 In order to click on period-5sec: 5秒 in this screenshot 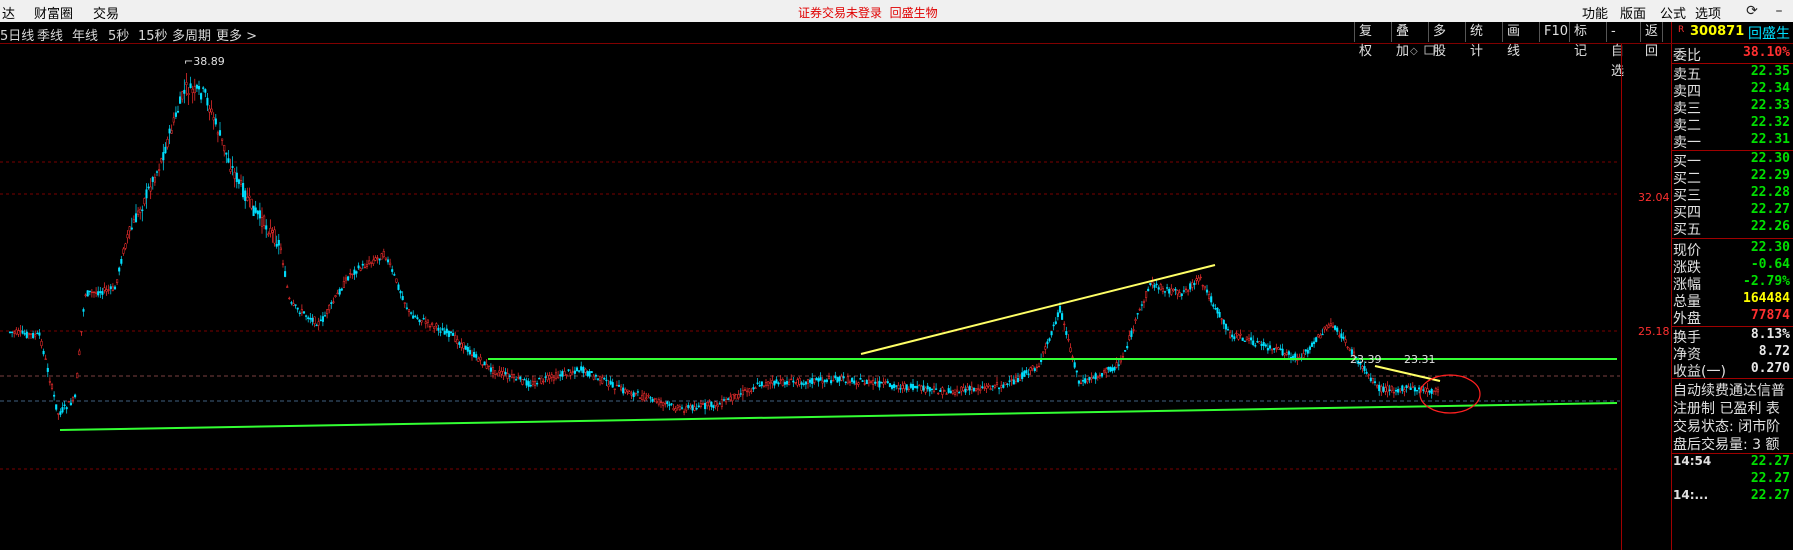, I will do `click(118, 34)`.